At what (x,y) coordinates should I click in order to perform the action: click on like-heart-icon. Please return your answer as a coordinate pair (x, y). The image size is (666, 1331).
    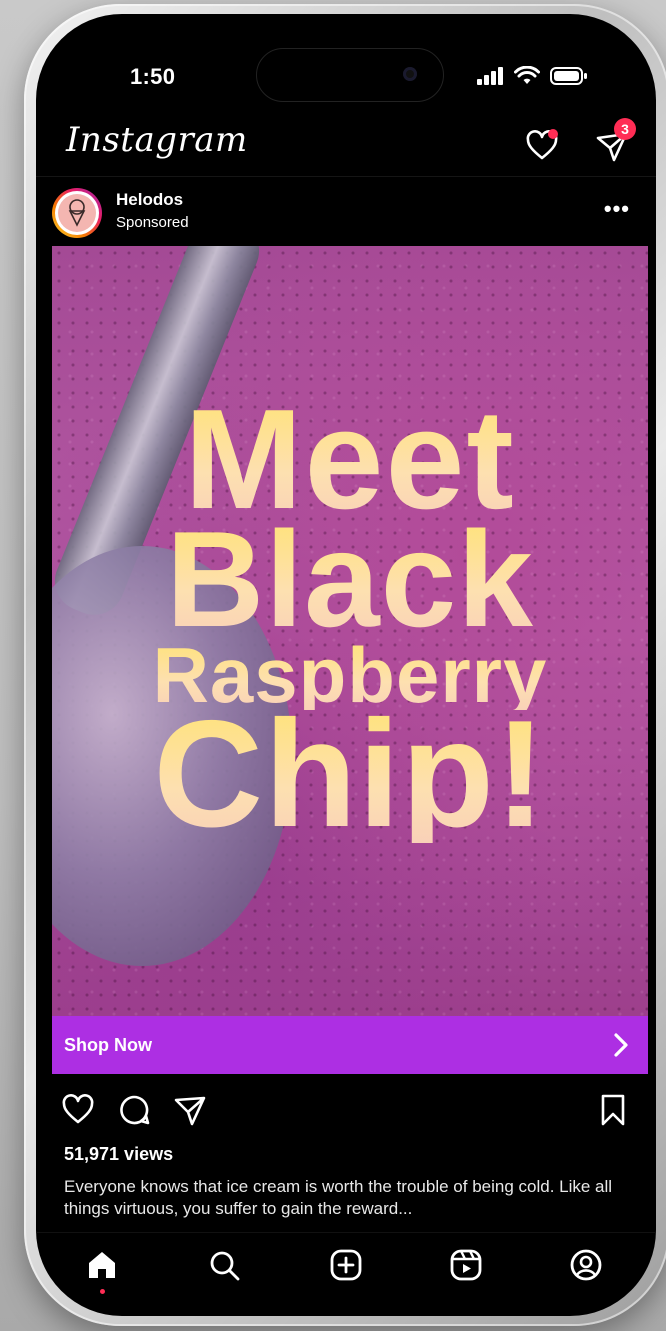
    Looking at the image, I should click on (78, 1110).